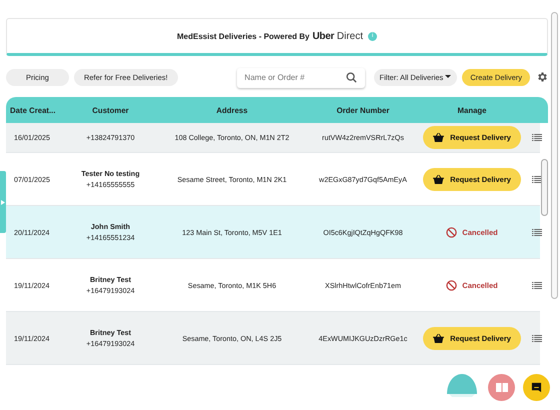 Image resolution: width=560 pixels, height=410 pixels. I want to click on chat-button, so click(536, 387).